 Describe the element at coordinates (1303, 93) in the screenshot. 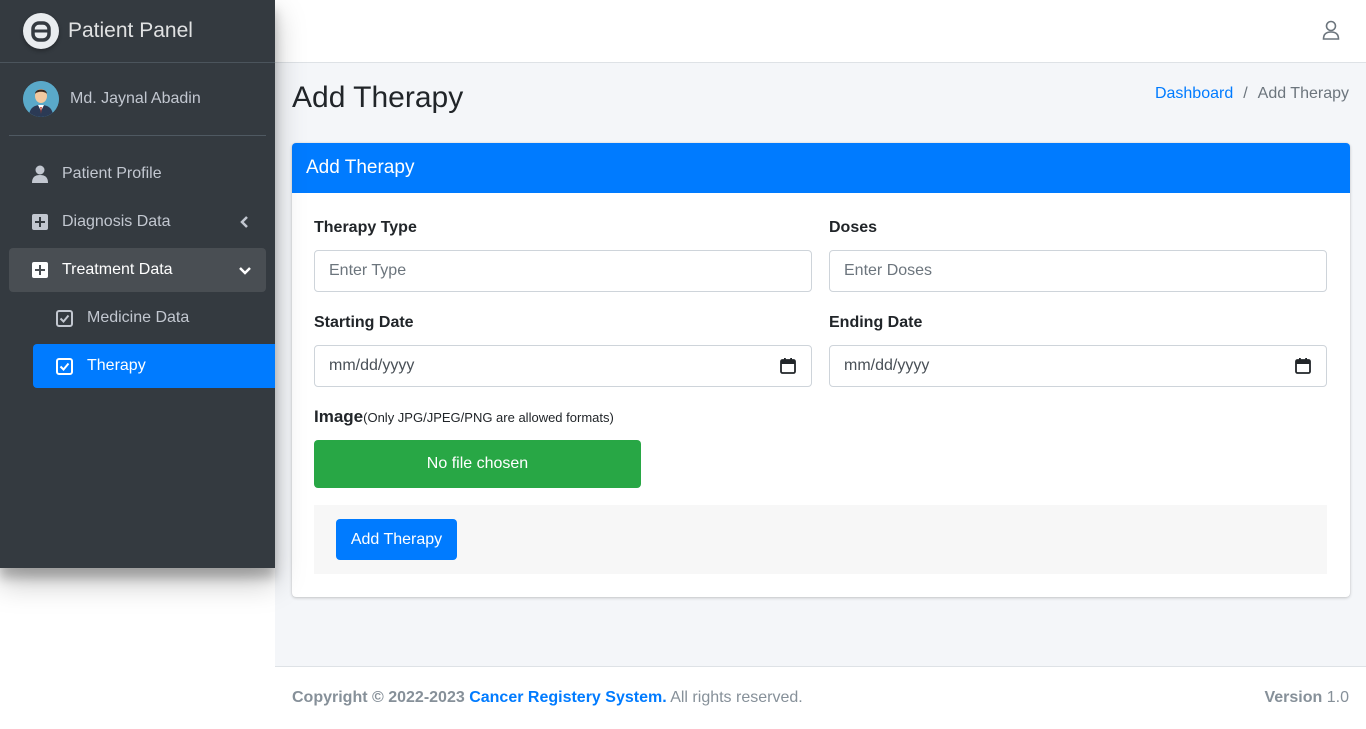

I see `breadcrumb-current: Add Therapy` at that location.